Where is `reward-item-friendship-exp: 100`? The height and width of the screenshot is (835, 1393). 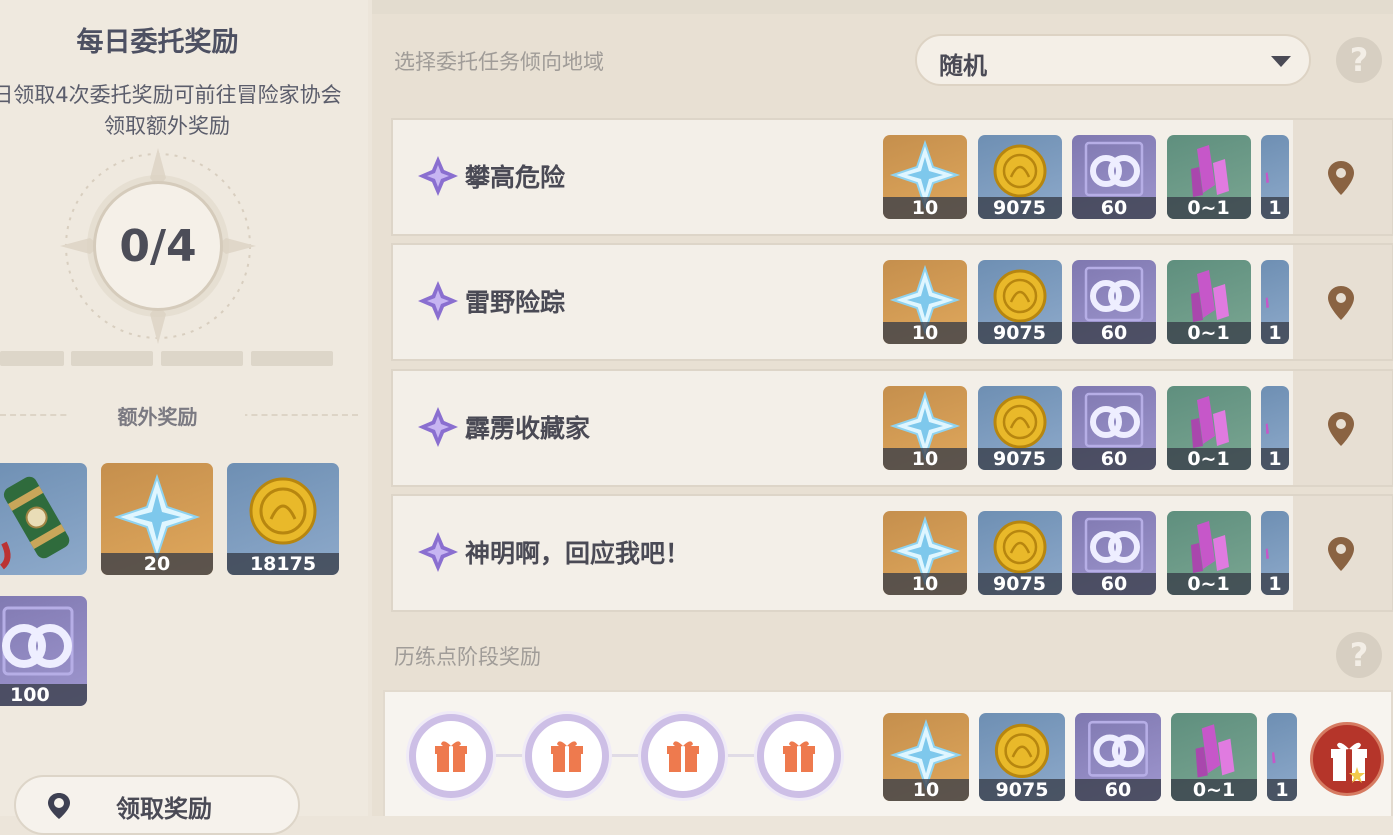 reward-item-friendship-exp: 100 is located at coordinates (43, 651).